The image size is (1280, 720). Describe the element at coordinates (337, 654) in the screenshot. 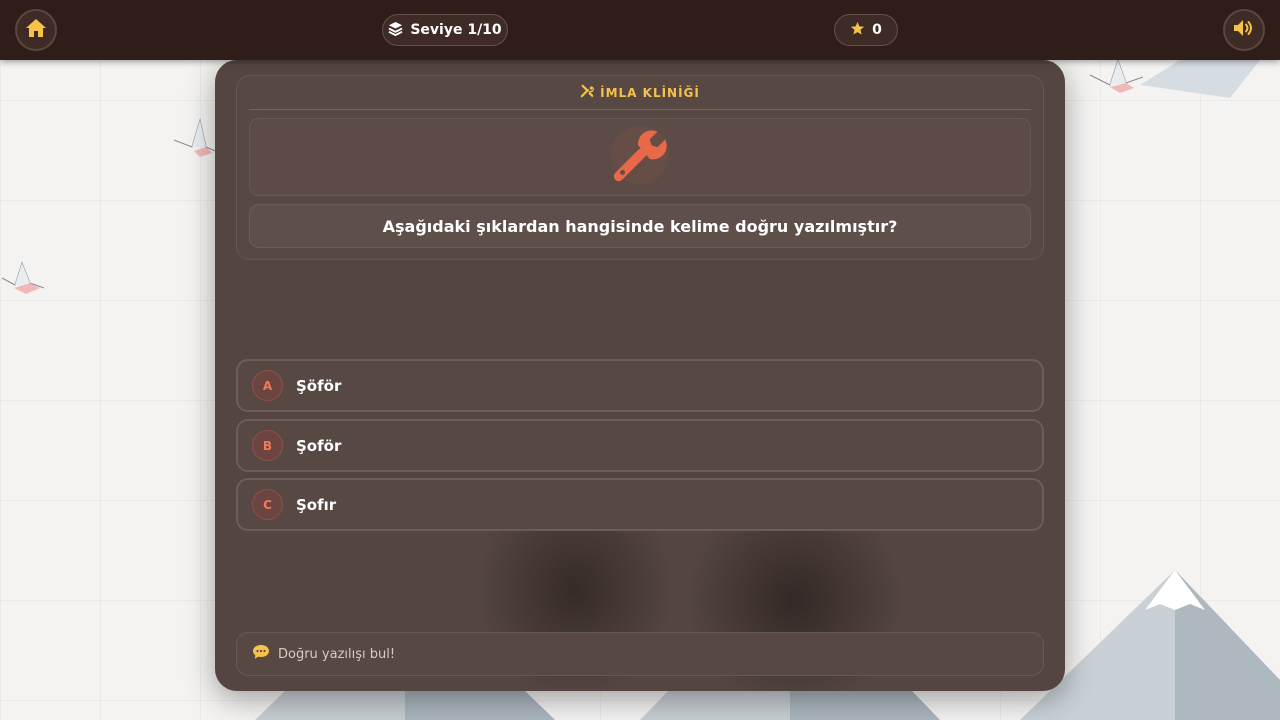

I see `hint-text: Doğru yazılışı bul!` at that location.